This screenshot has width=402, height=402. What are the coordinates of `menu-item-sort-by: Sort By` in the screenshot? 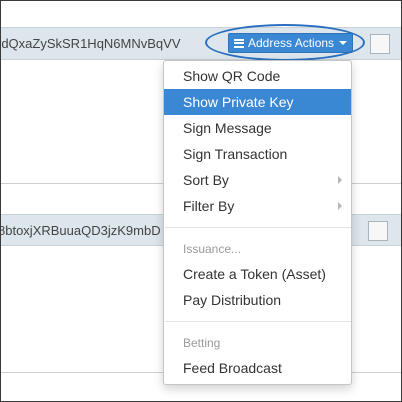 It's located at (257, 180).